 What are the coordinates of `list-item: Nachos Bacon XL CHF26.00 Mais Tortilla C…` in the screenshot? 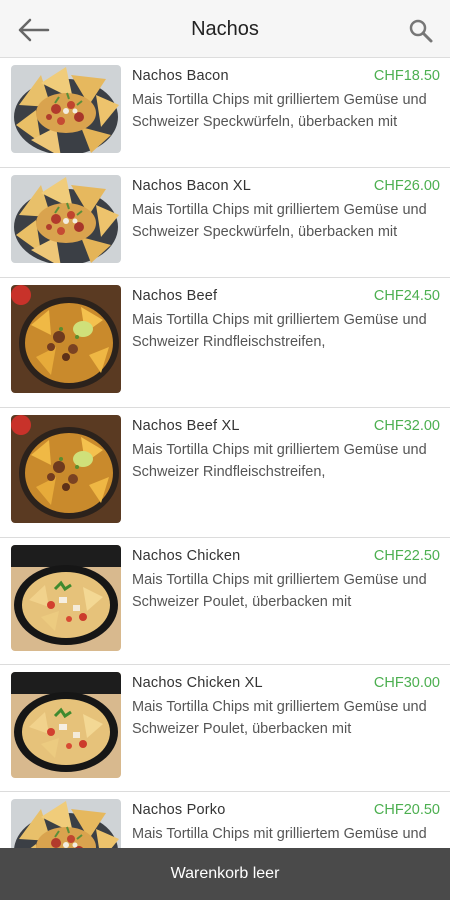 It's located at (225, 223).